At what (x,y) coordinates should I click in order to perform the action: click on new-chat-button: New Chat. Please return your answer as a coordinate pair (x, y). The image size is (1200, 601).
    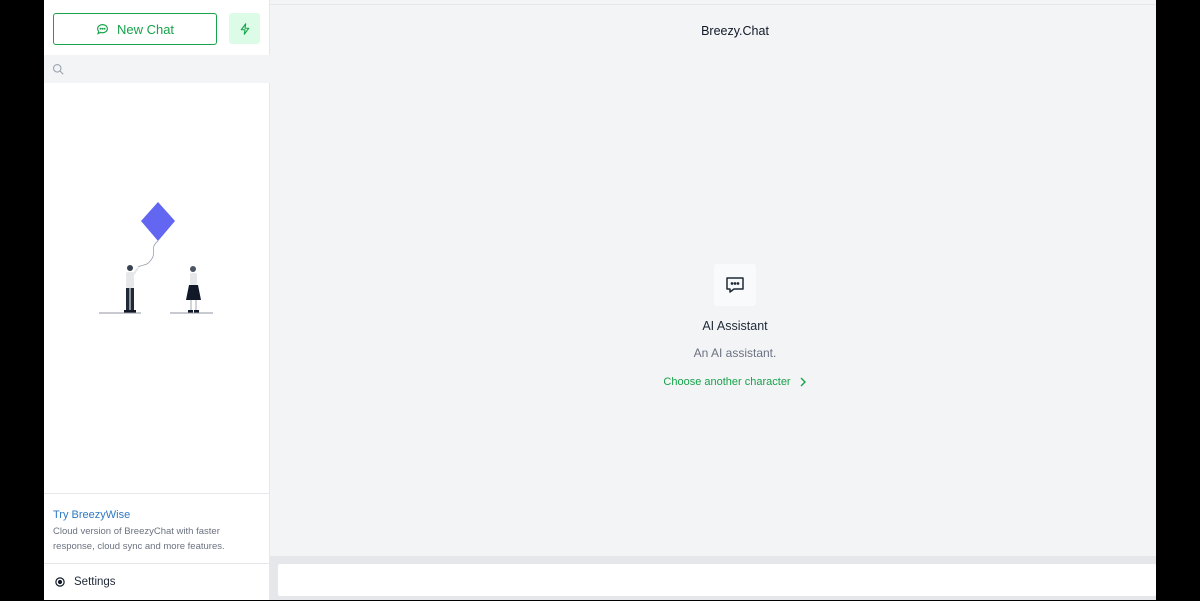
    Looking at the image, I should click on (135, 29).